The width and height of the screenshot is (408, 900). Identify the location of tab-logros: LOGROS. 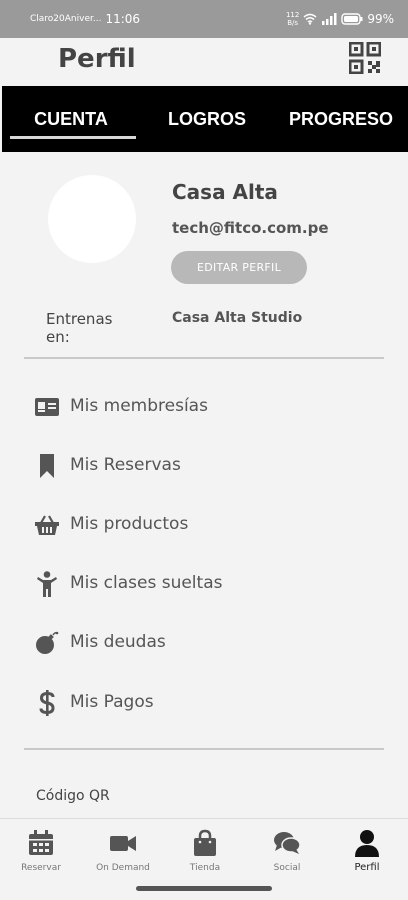
(207, 119).